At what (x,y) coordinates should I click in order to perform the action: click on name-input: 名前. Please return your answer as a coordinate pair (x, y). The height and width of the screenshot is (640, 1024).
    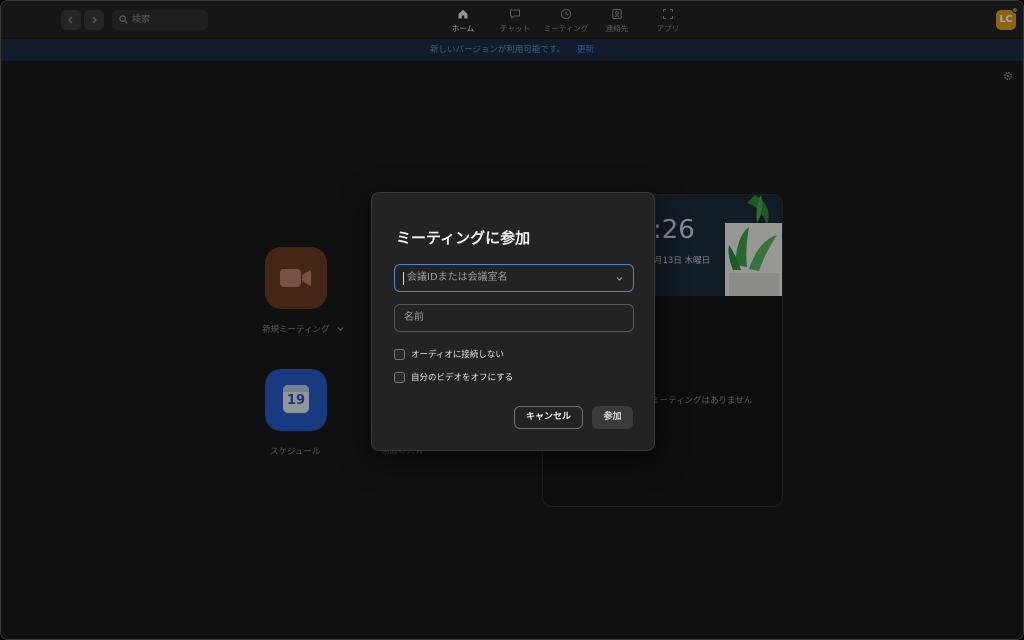
    Looking at the image, I should click on (514, 318).